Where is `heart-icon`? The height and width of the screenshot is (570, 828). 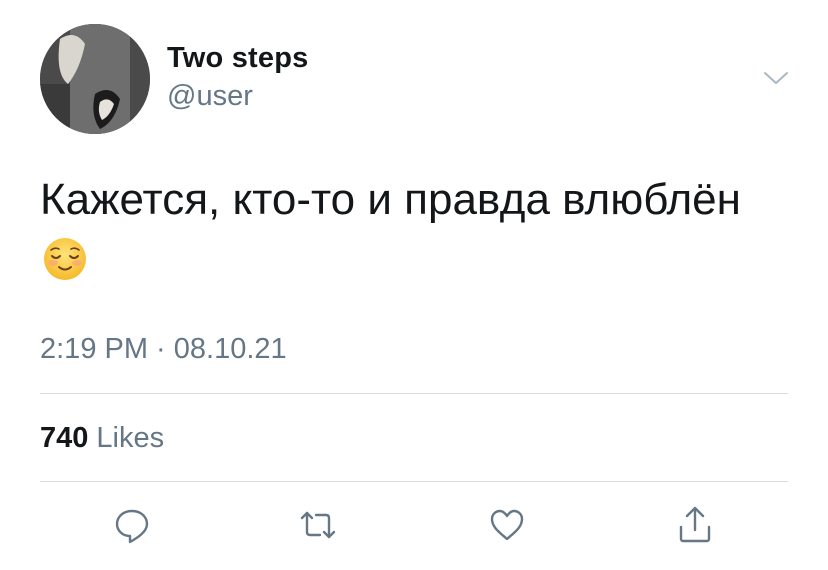 heart-icon is located at coordinates (507, 525).